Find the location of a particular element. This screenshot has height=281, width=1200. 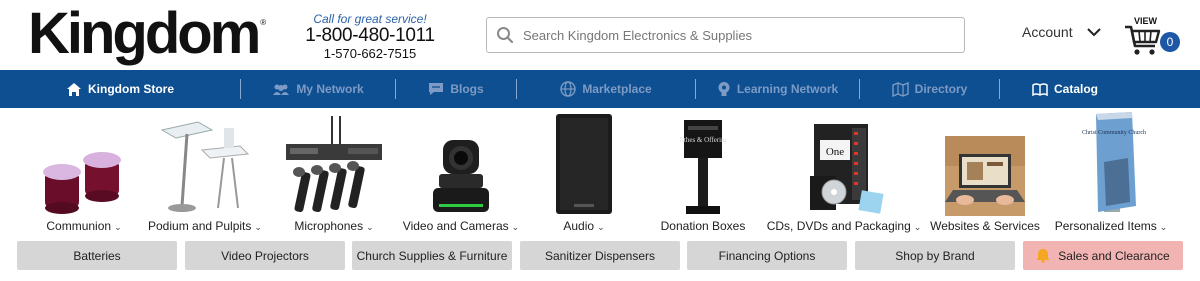

nav-item-directory: Directory is located at coordinates (929, 89).